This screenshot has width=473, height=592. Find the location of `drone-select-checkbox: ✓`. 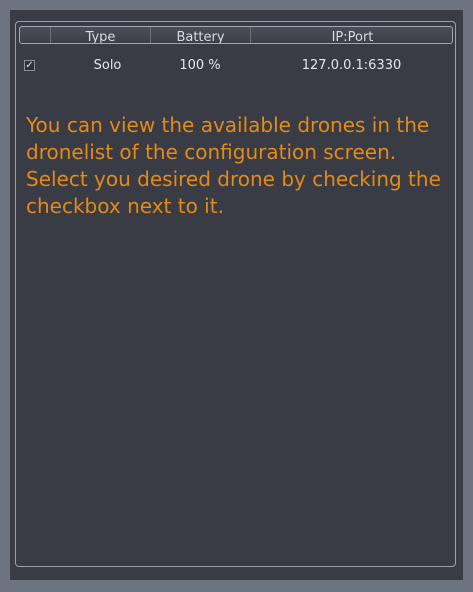

drone-select-checkbox: ✓ is located at coordinates (29, 65).